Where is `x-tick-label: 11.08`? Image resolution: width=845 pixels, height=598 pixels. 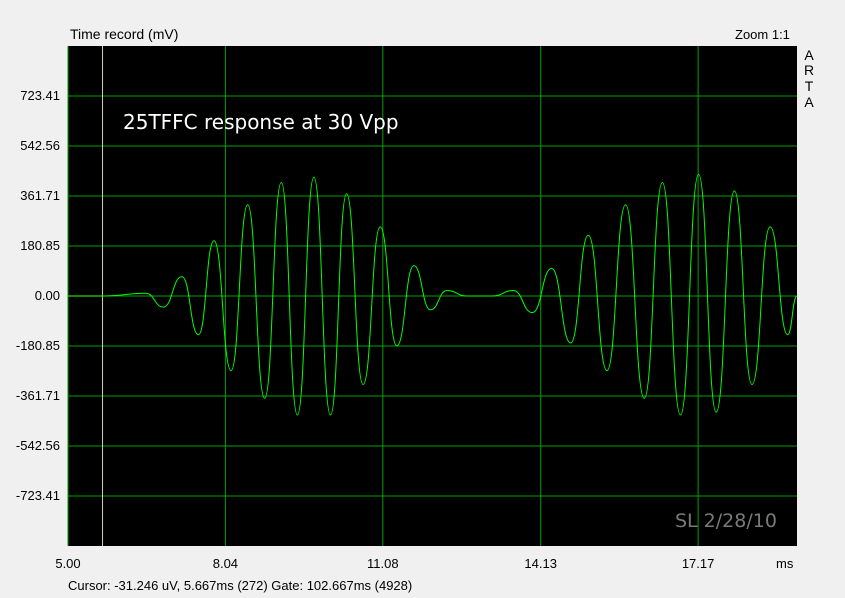
x-tick-label: 11.08 is located at coordinates (382, 563).